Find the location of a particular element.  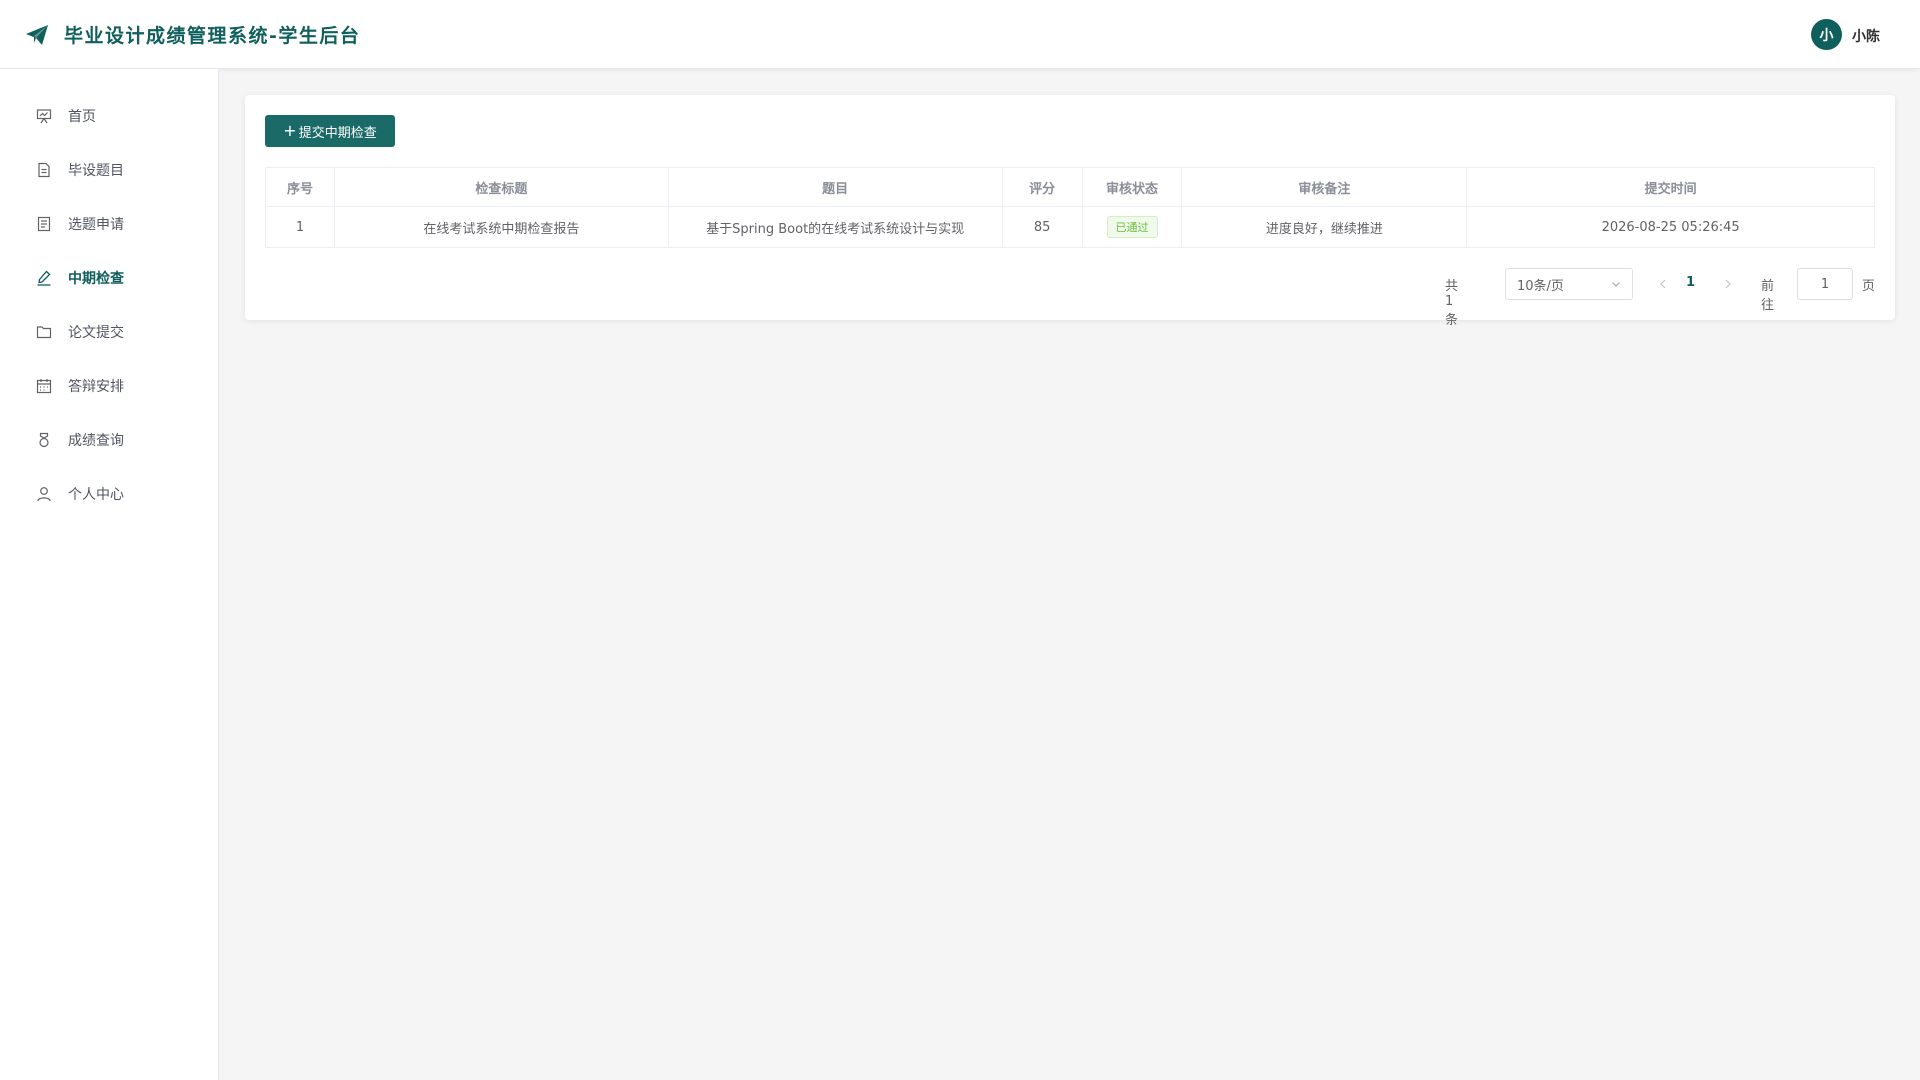

goto-page-input is located at coordinates (1825, 284).